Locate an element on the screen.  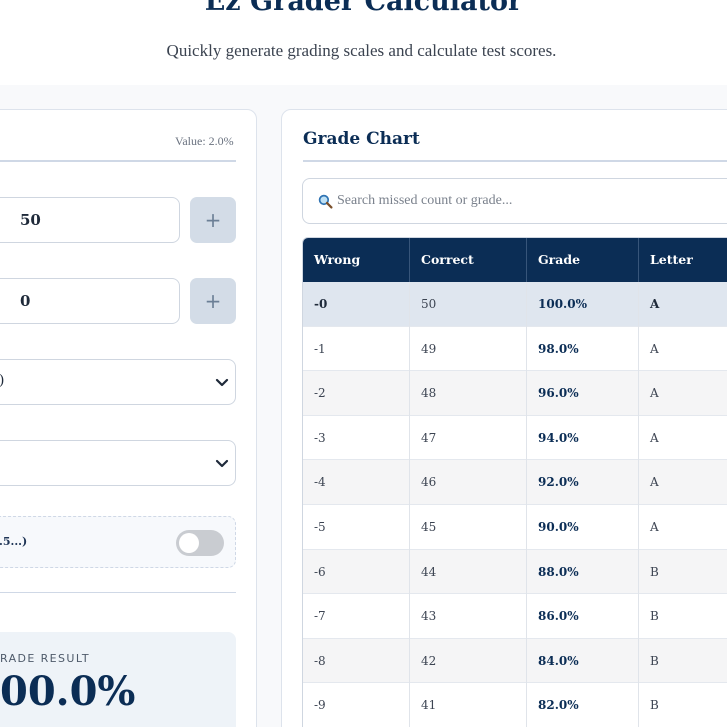
cell-correct: 45 is located at coordinates (468, 527).